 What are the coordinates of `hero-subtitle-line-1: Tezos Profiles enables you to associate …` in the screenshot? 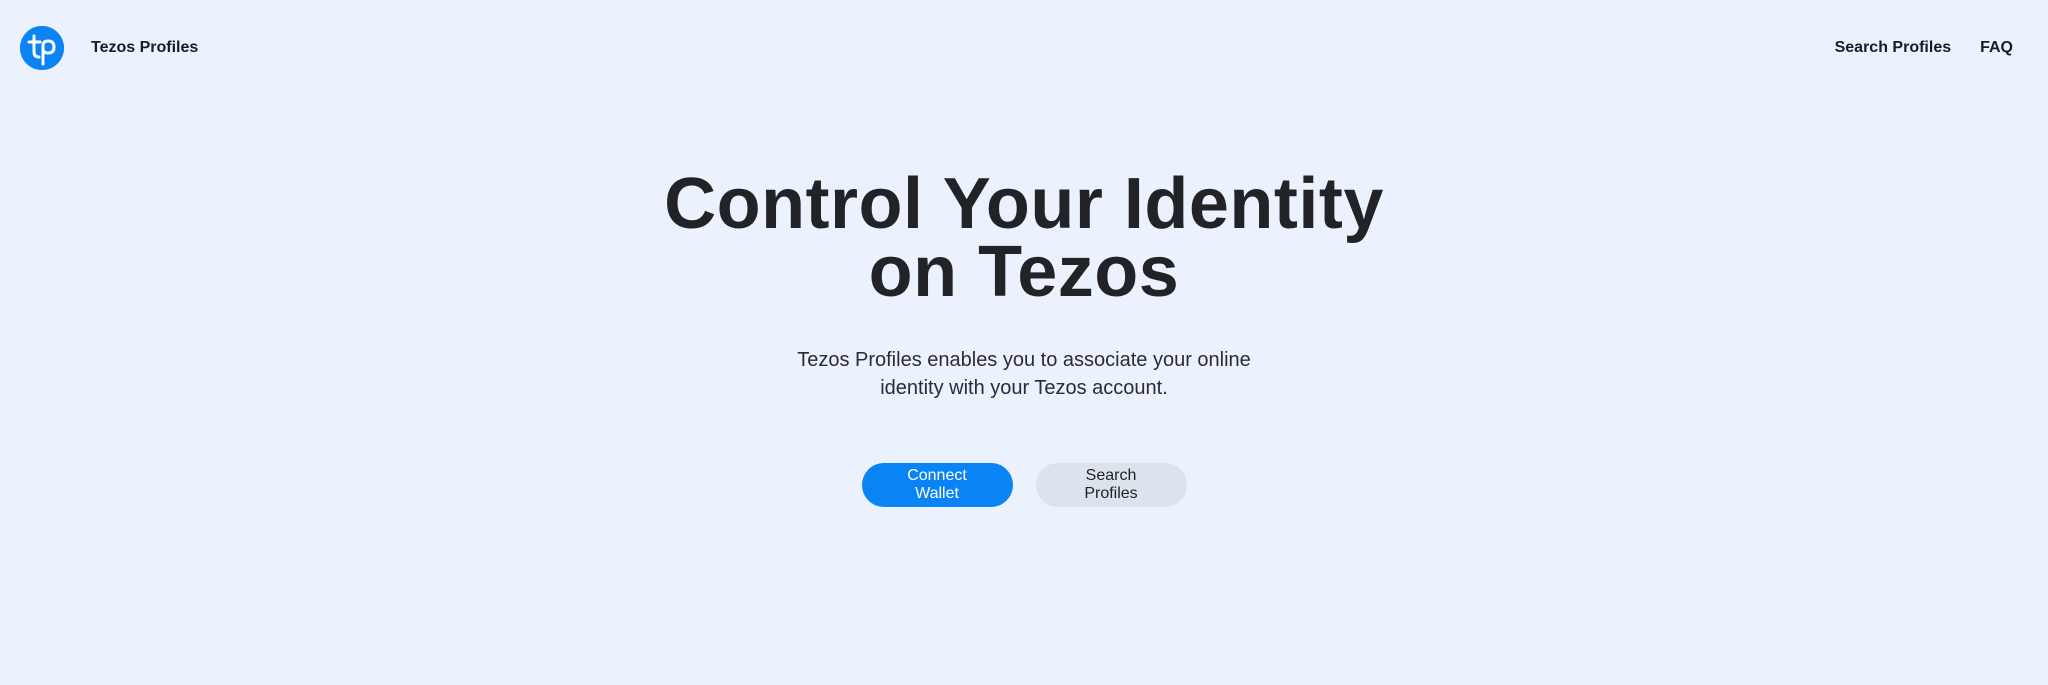 It's located at (1024, 360).